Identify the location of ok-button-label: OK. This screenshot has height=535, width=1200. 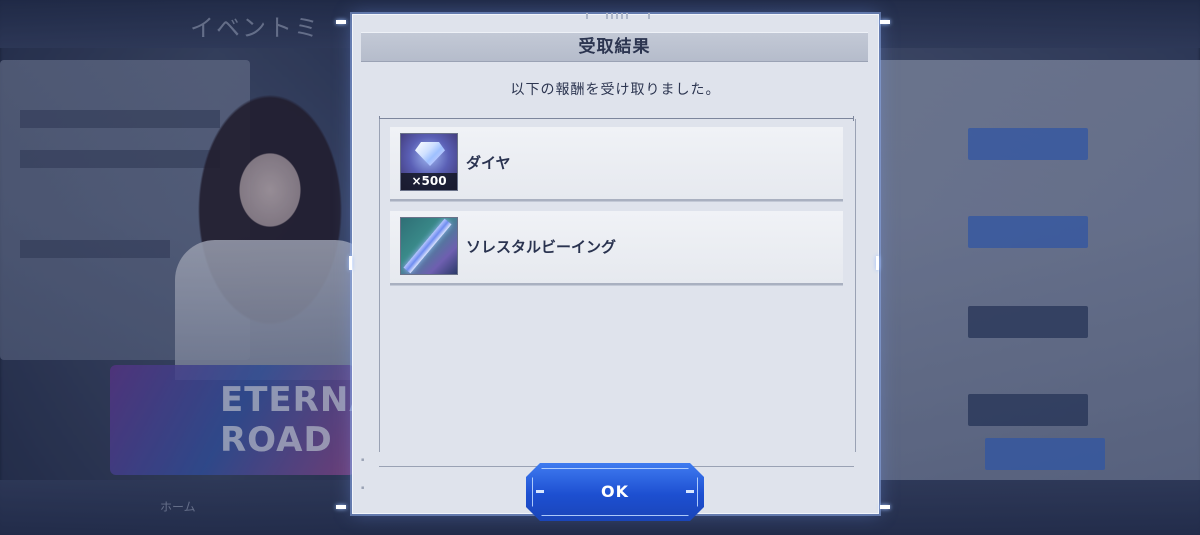
(615, 491).